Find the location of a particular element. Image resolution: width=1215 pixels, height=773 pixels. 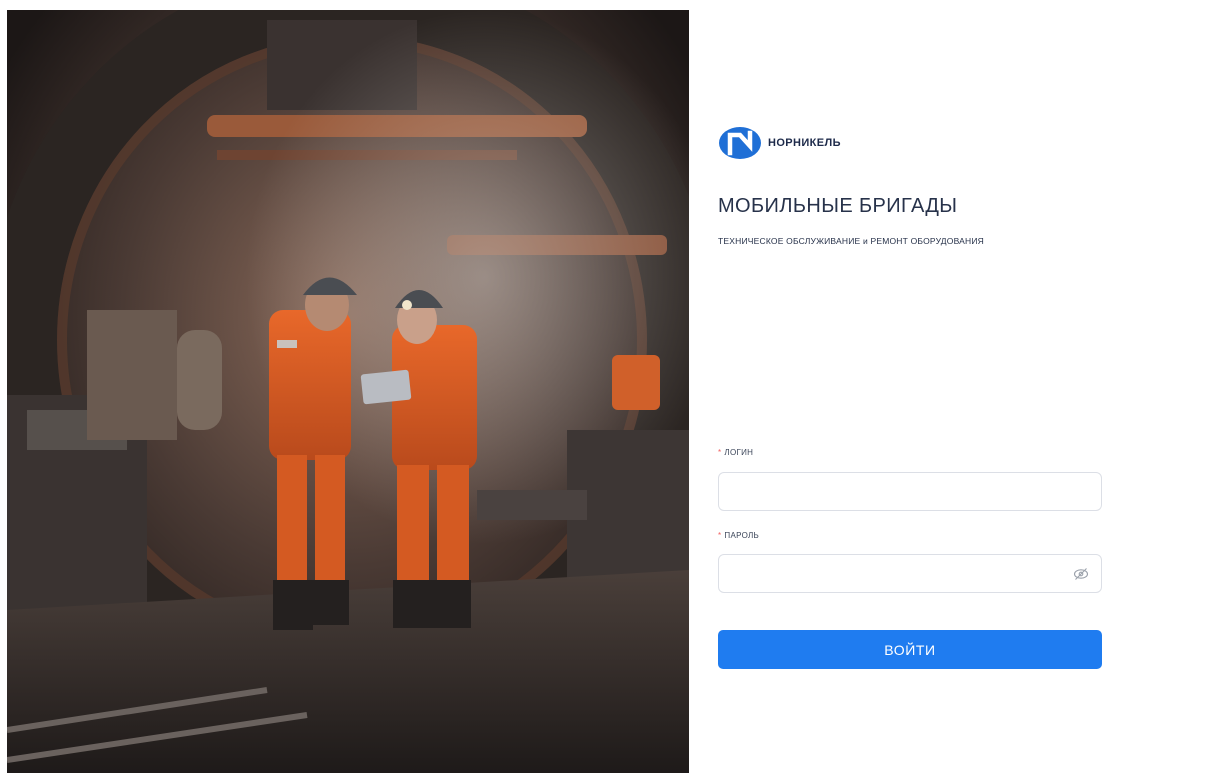

login-input is located at coordinates (910, 491).